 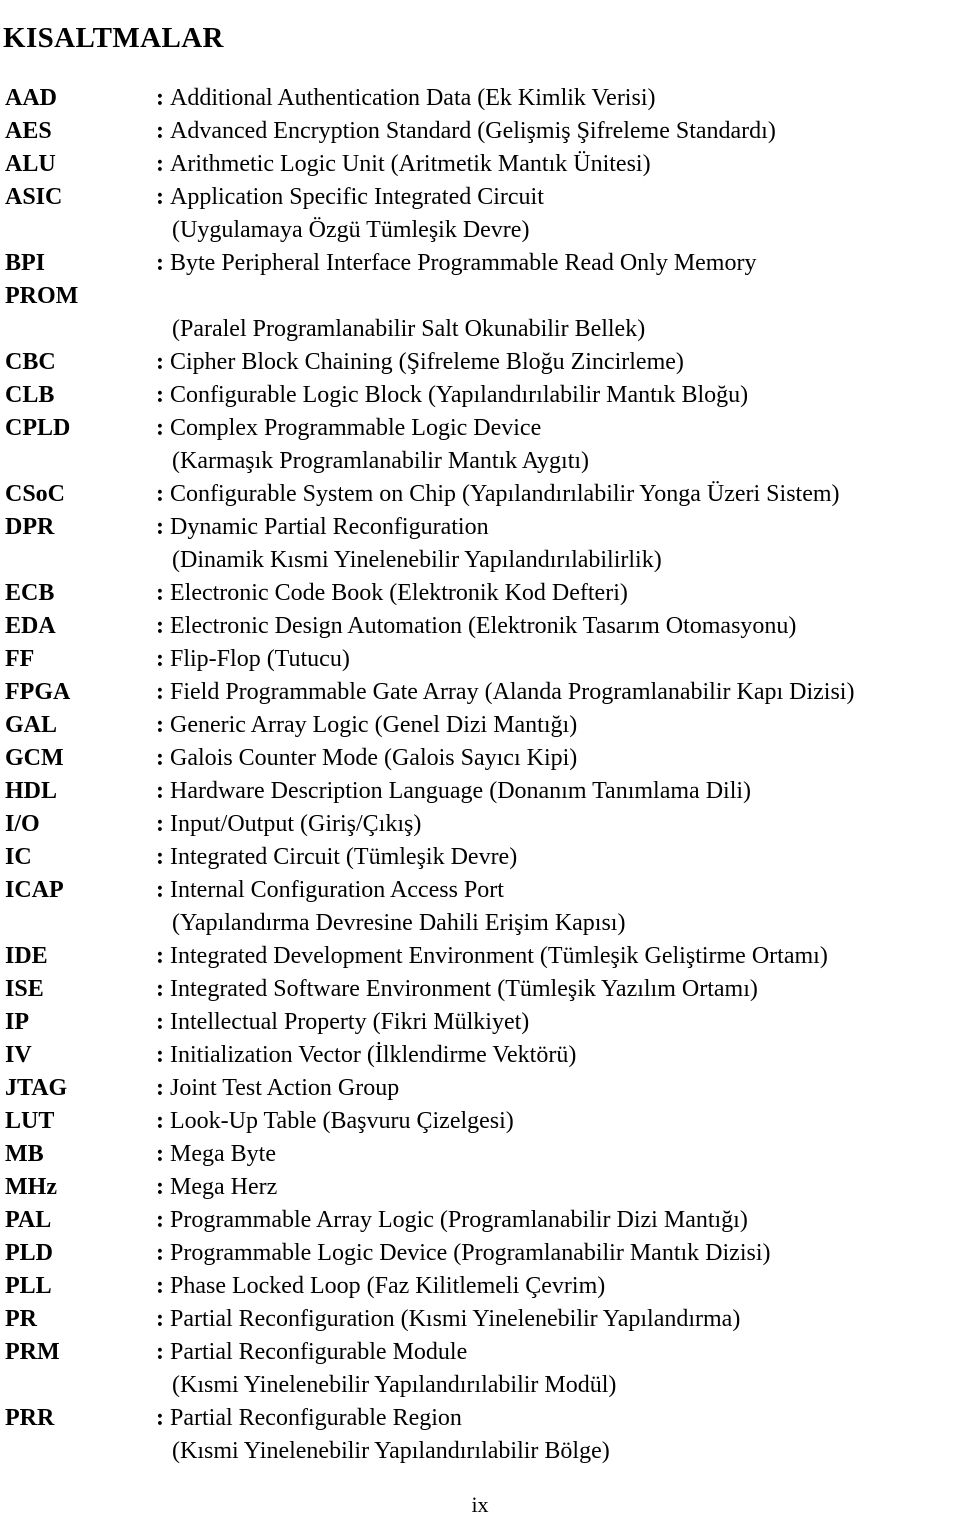 What do you see at coordinates (30, 527) in the screenshot?
I see `abbreviation-term: DPR` at bounding box center [30, 527].